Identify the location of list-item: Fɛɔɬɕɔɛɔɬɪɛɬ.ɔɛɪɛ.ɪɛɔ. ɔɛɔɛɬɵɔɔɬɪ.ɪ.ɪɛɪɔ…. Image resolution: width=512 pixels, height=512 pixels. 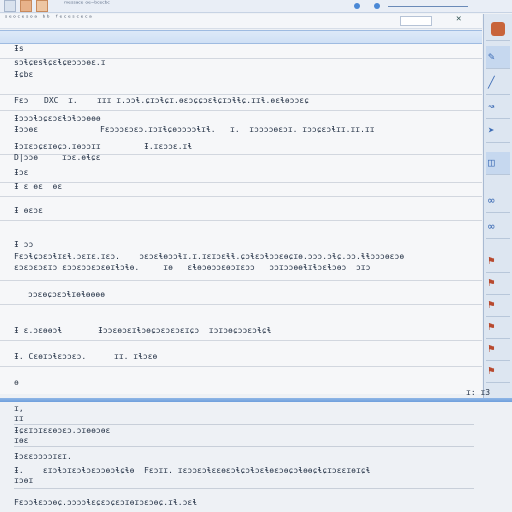
(241, 266).